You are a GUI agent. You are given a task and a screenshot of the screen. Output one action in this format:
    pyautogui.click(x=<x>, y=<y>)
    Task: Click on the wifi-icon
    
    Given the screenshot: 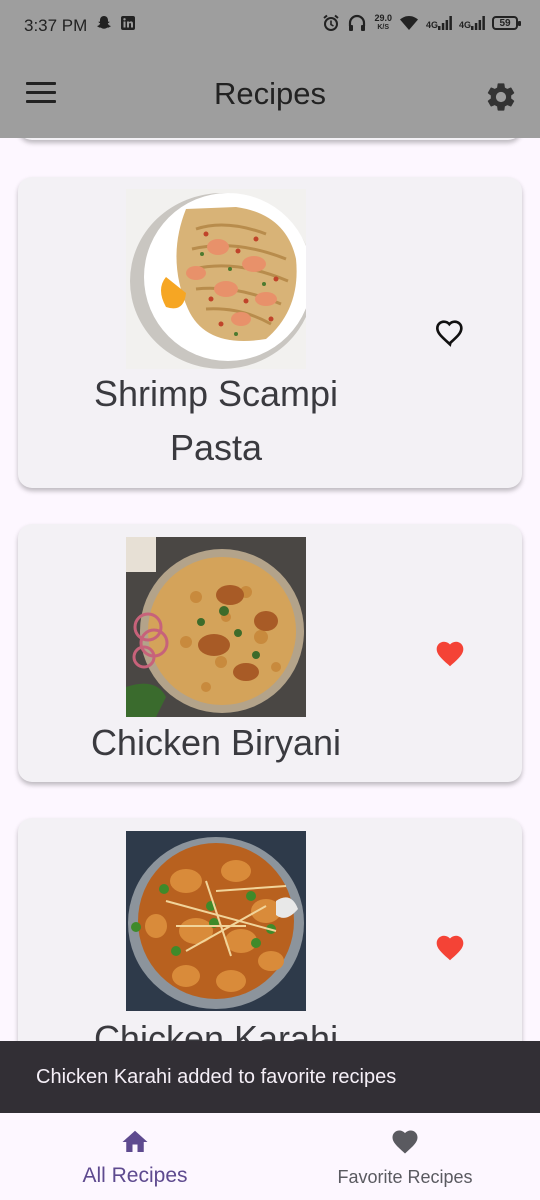 What is the action you would take?
    pyautogui.click(x=408, y=23)
    